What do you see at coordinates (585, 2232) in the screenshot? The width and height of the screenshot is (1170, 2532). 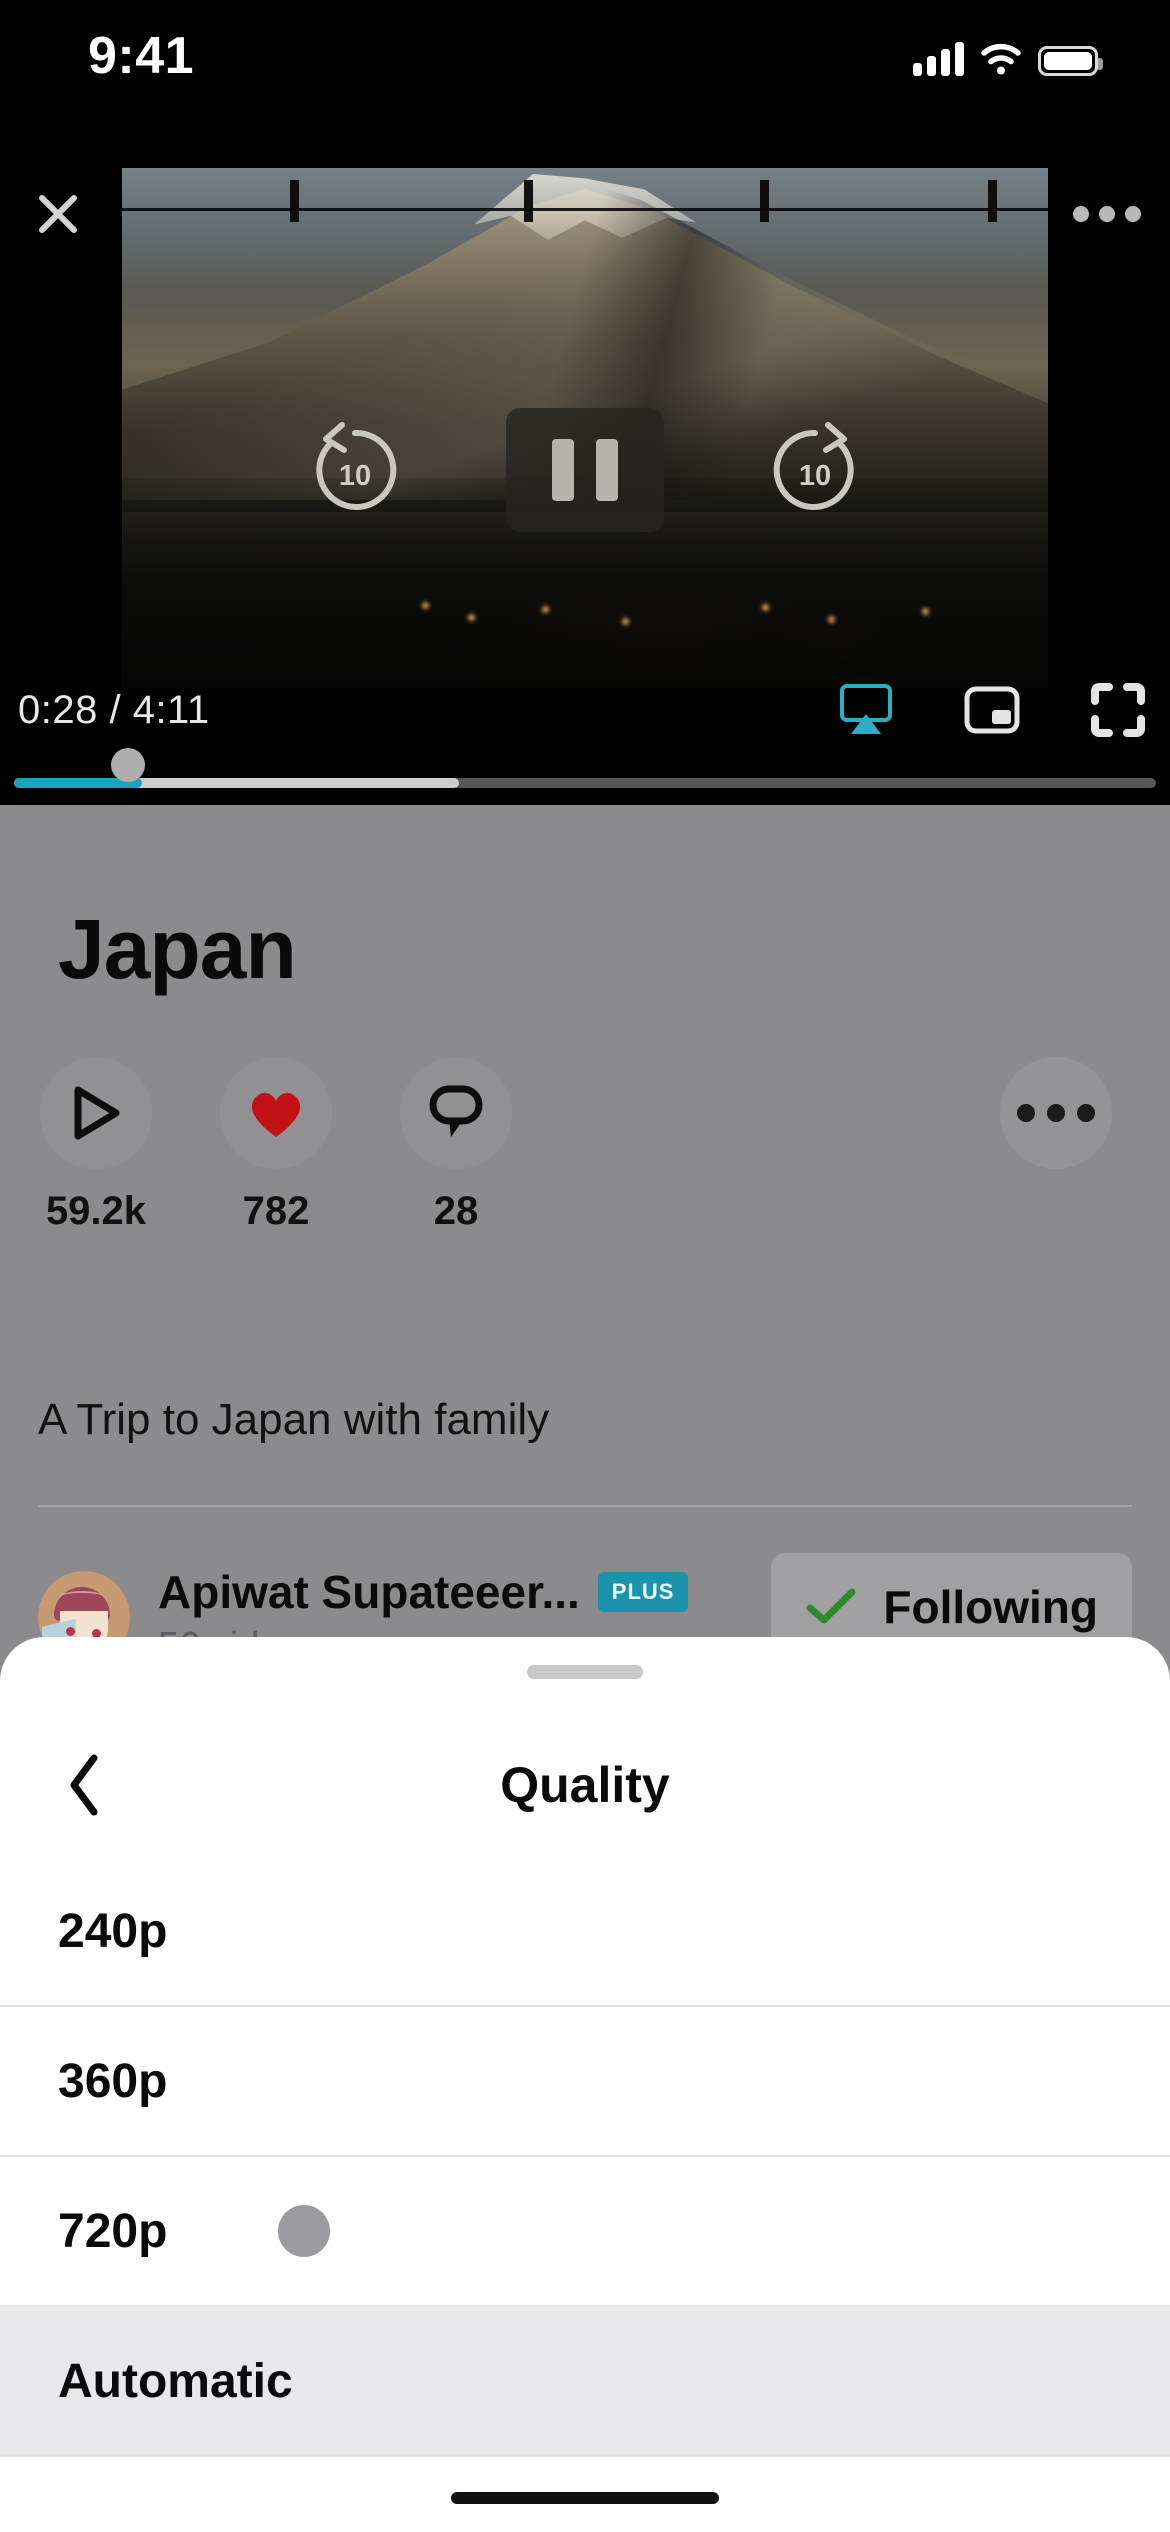 I see `quality-option-720p: 720p` at bounding box center [585, 2232].